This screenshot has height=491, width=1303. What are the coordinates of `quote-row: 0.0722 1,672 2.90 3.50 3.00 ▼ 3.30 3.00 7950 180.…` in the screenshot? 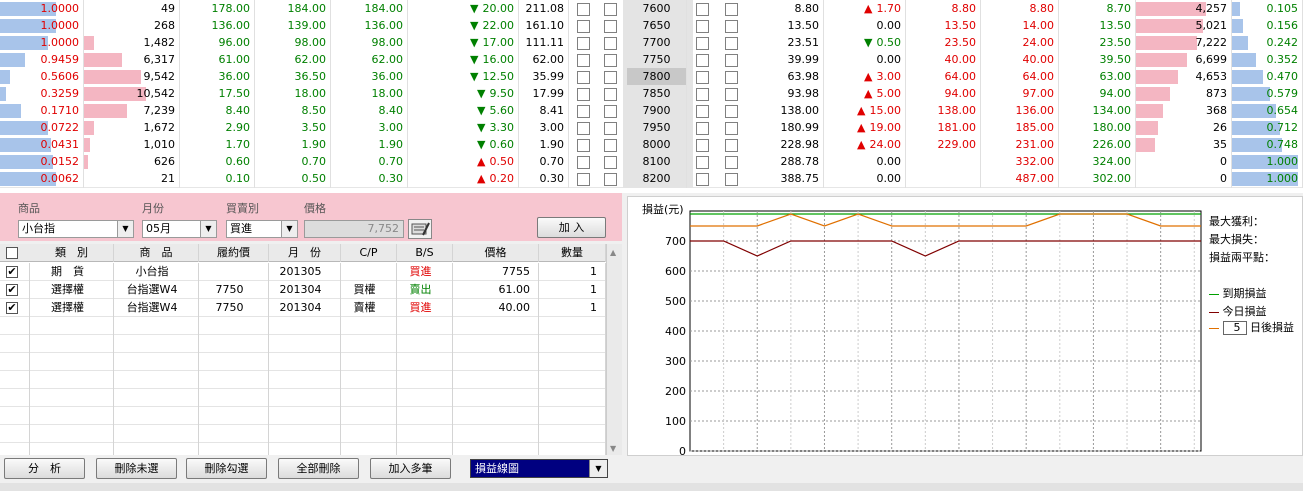 It's located at (651, 128).